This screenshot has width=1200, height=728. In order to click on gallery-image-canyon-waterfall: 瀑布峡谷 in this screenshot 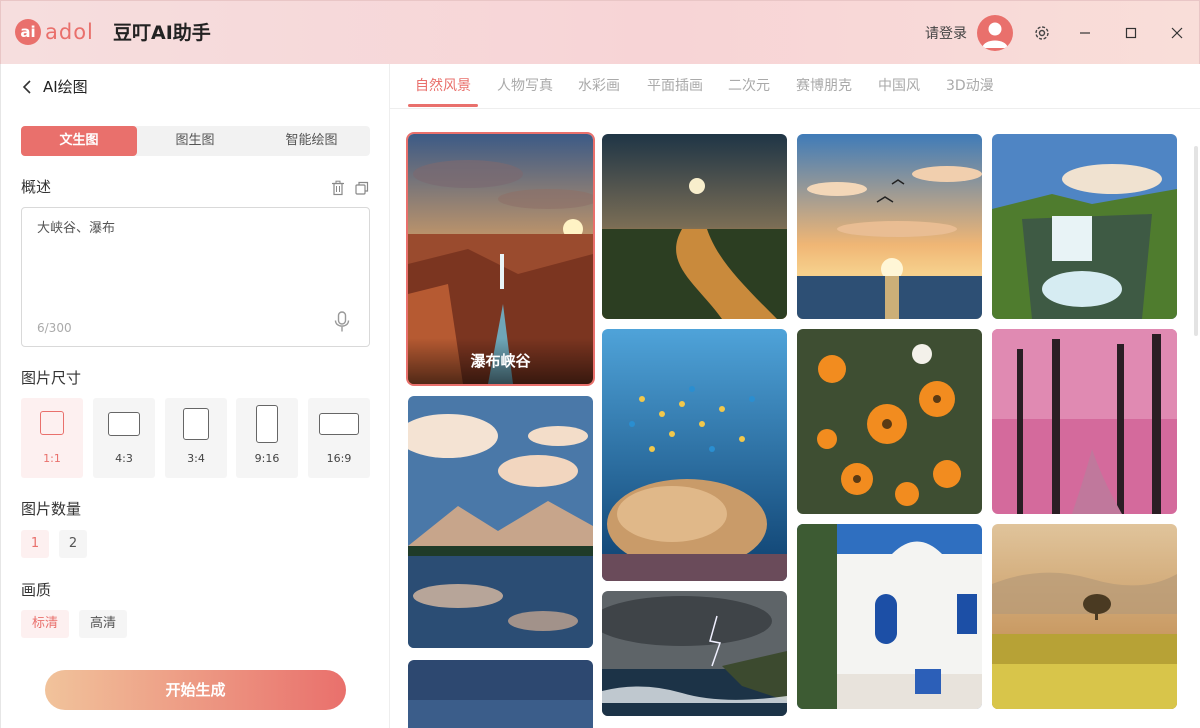, I will do `click(500, 259)`.